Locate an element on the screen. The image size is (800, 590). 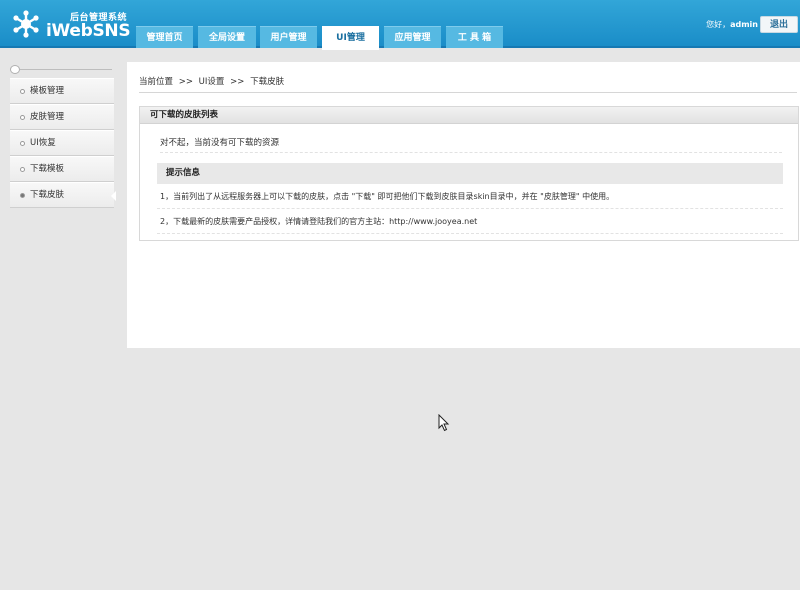
logo-icon is located at coordinates (26, 24).